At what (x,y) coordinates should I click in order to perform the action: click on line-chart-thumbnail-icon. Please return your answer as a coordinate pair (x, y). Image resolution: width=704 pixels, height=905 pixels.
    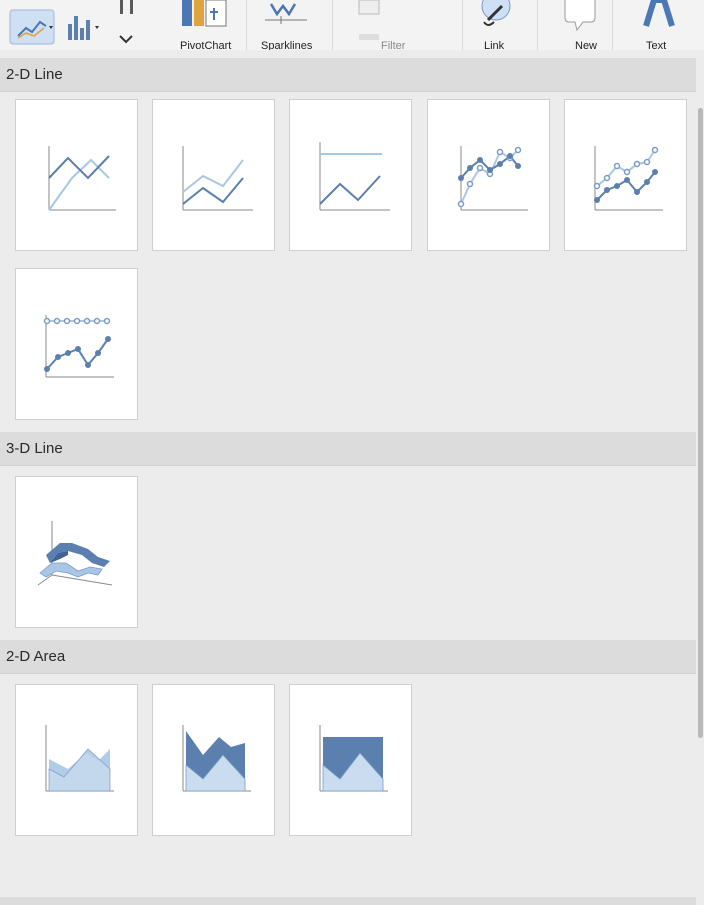
    Looking at the image, I should click on (82, 178).